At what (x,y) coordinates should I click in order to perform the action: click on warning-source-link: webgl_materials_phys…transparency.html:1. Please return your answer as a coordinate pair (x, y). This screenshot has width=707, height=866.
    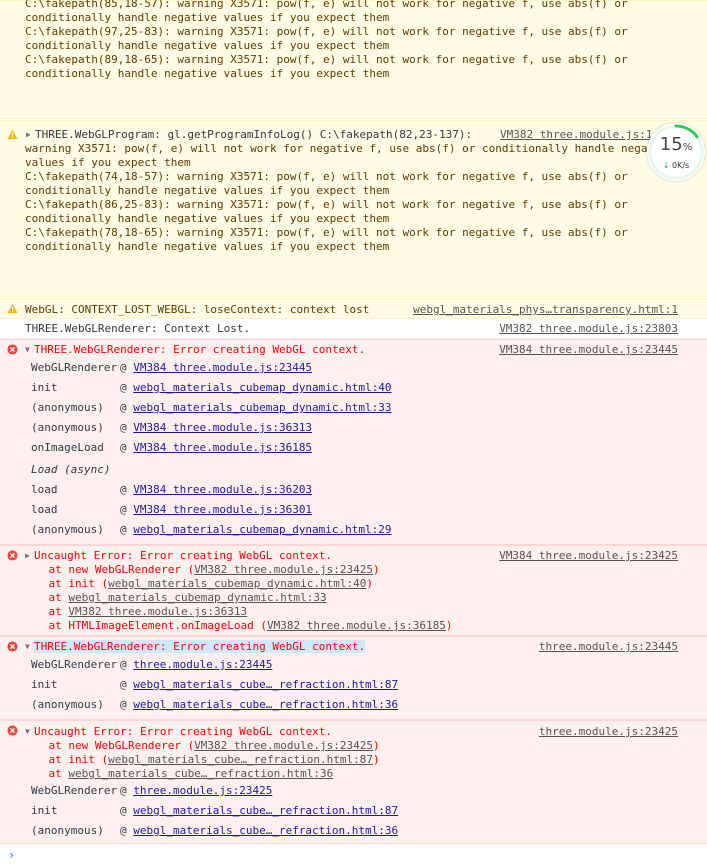
    Looking at the image, I should click on (545, 310).